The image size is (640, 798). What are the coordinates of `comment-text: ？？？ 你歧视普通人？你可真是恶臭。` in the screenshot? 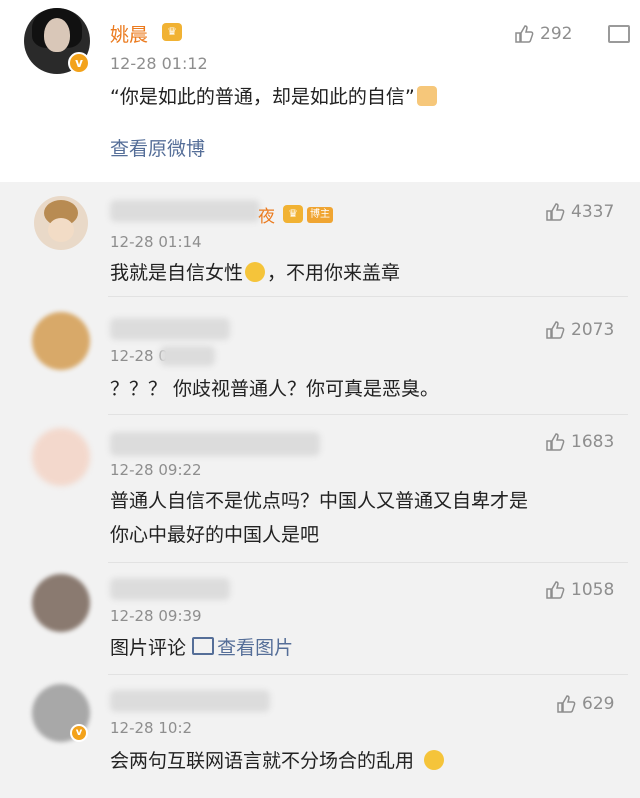 It's located at (275, 389).